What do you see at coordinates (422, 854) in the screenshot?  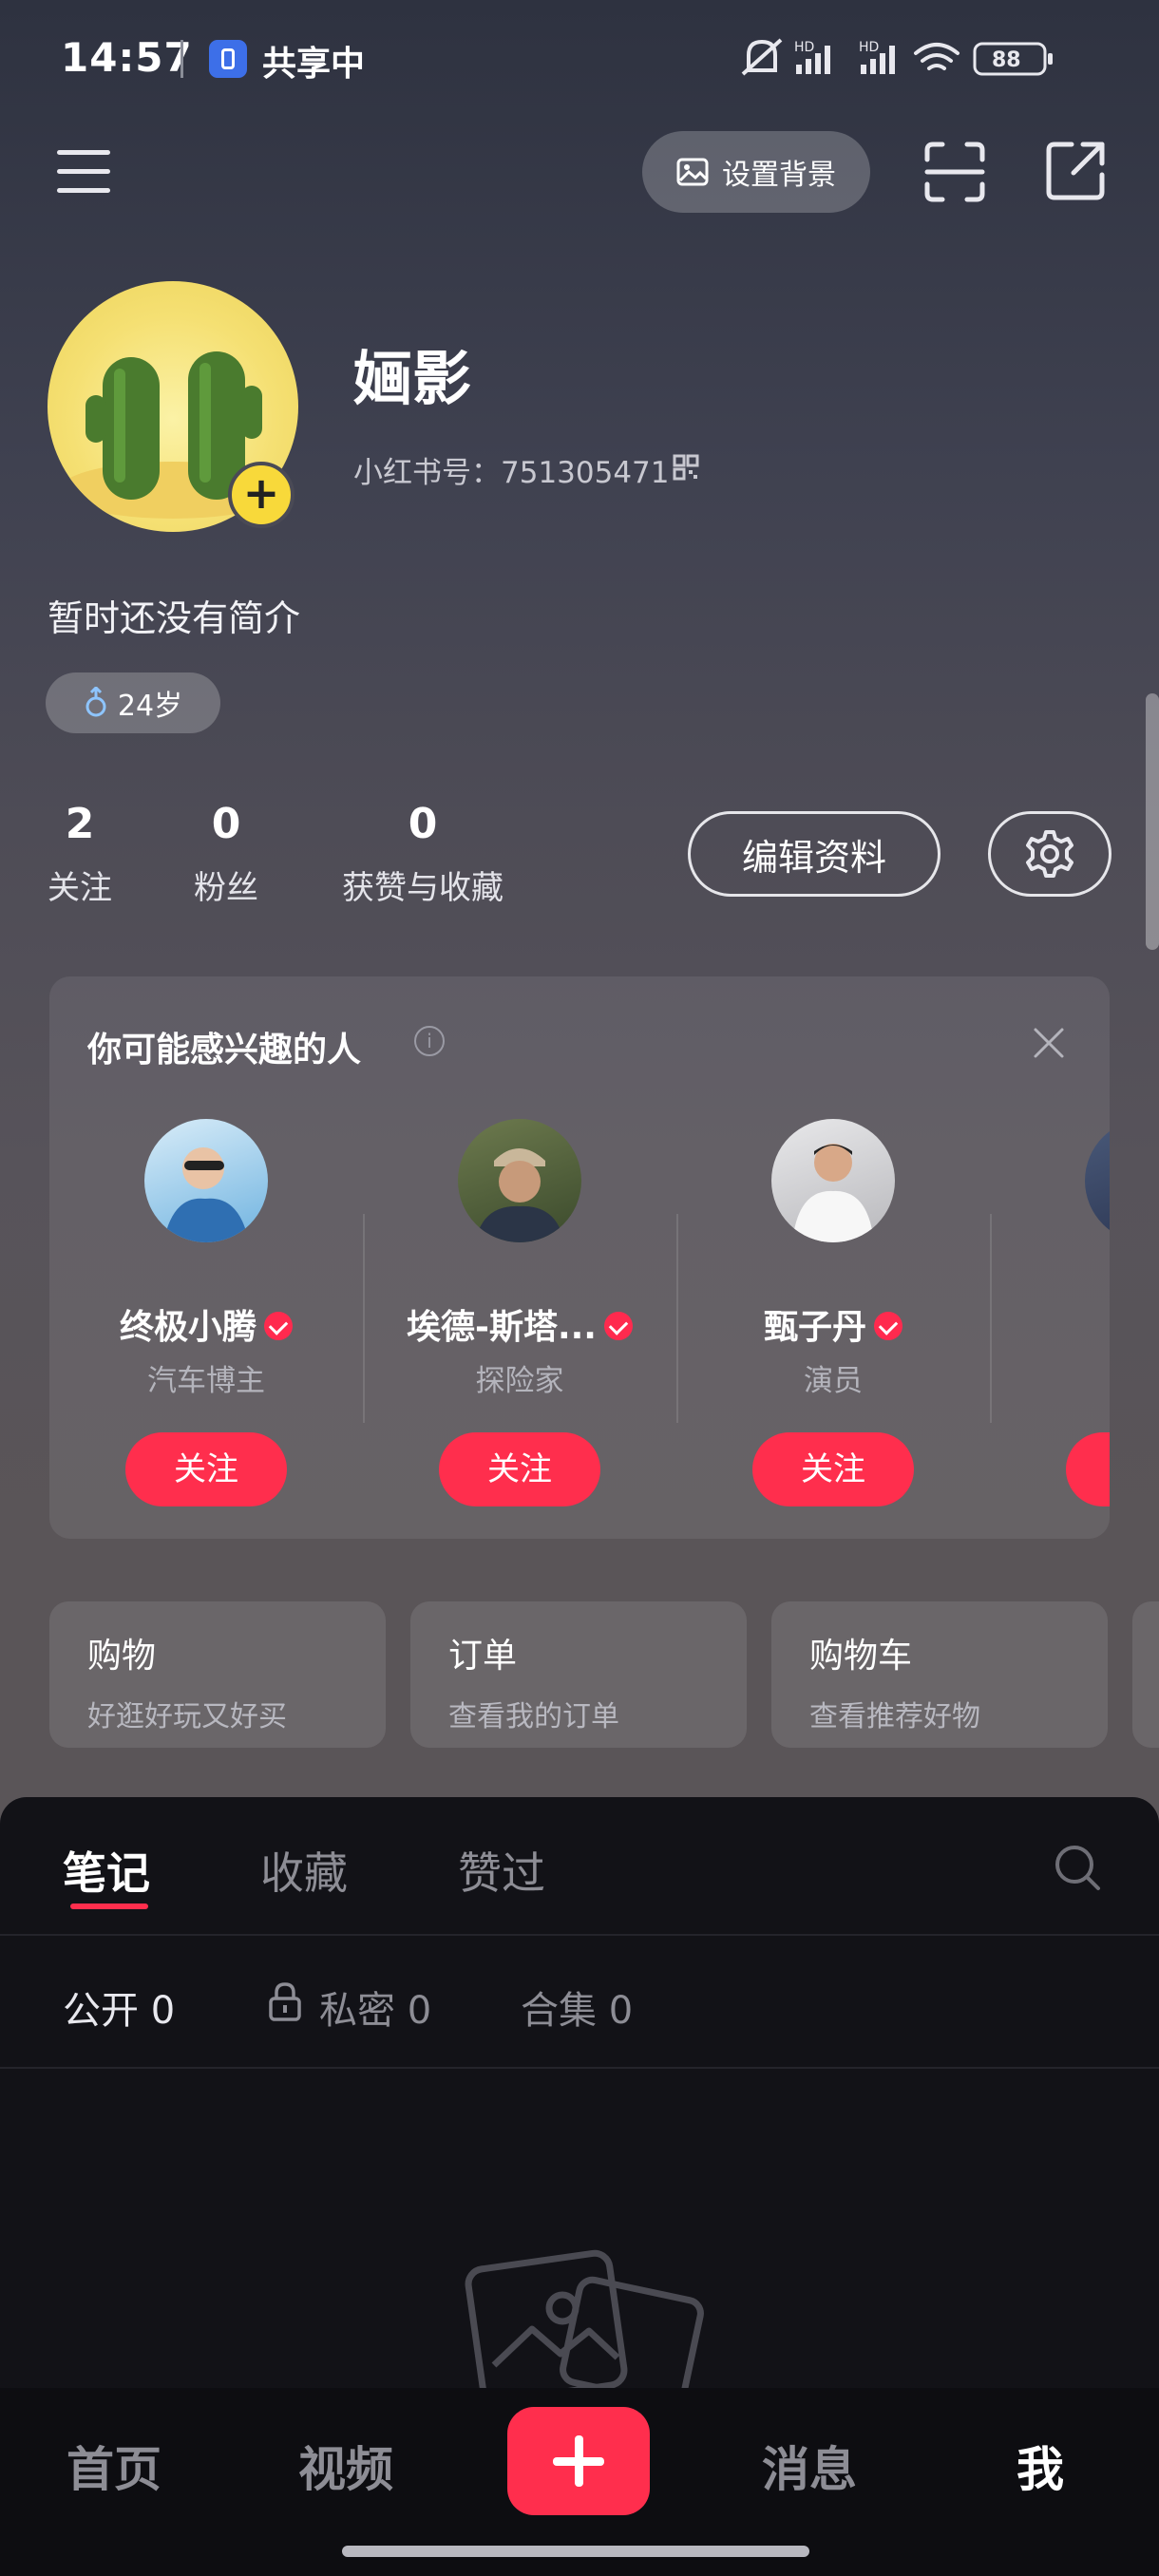 I see `stat-likes: 0 获赞与收藏` at bounding box center [422, 854].